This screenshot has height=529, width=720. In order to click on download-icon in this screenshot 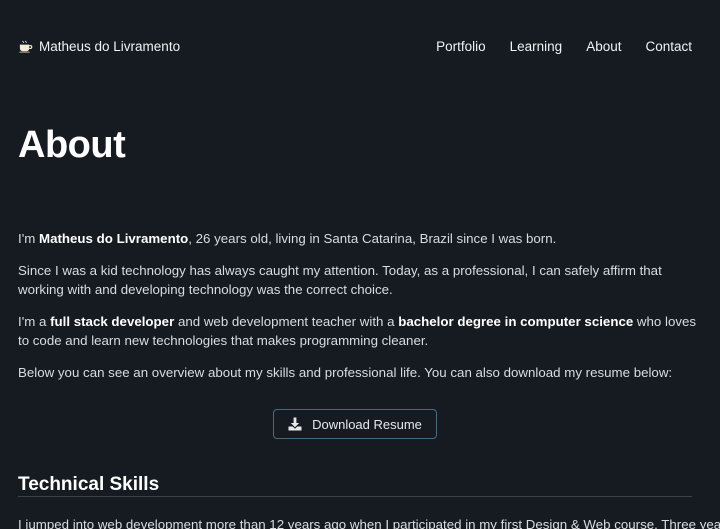, I will do `click(295, 424)`.